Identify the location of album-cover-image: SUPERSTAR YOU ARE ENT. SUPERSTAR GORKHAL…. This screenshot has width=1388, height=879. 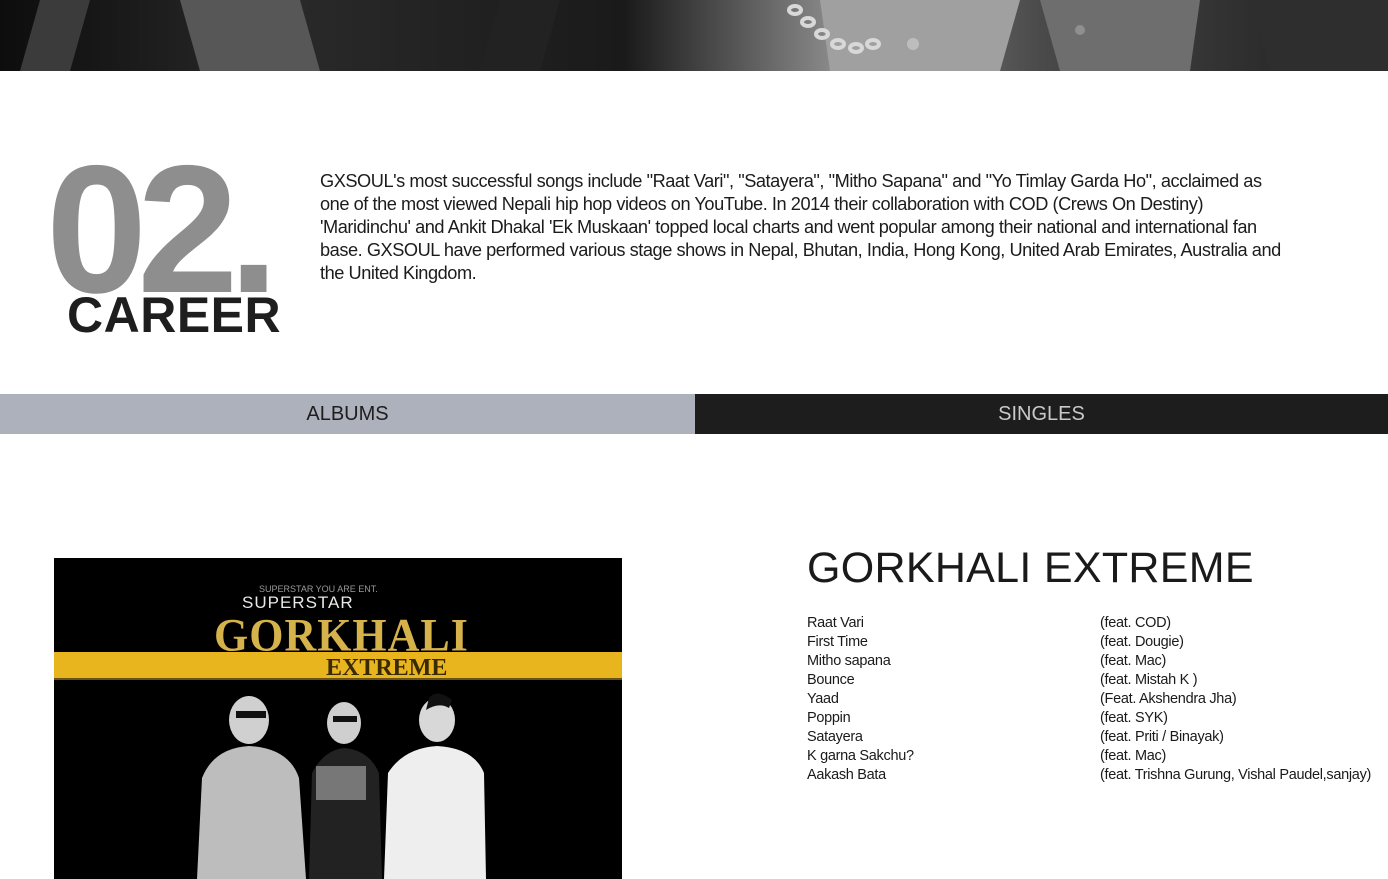
(338, 718).